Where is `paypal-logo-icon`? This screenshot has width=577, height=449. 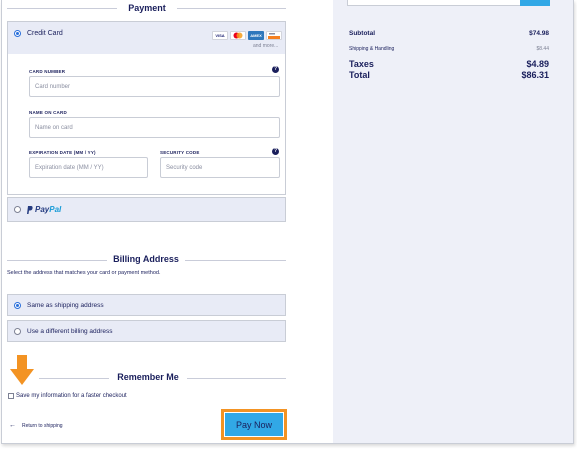 paypal-logo-icon is located at coordinates (30, 210).